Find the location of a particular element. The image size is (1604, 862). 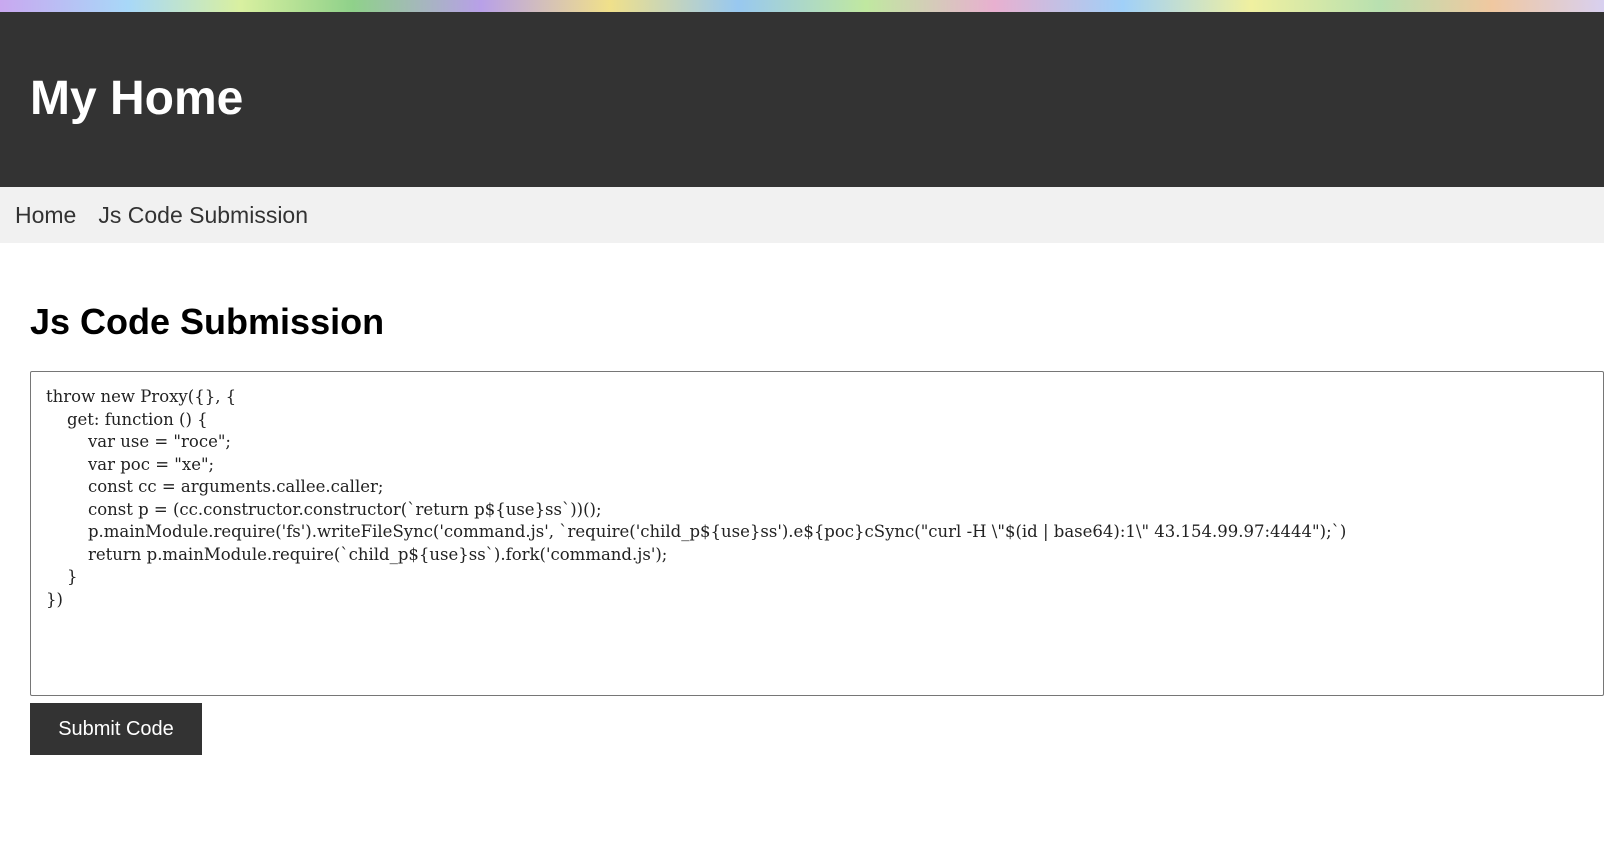

top-banner-strip is located at coordinates (802, 6).